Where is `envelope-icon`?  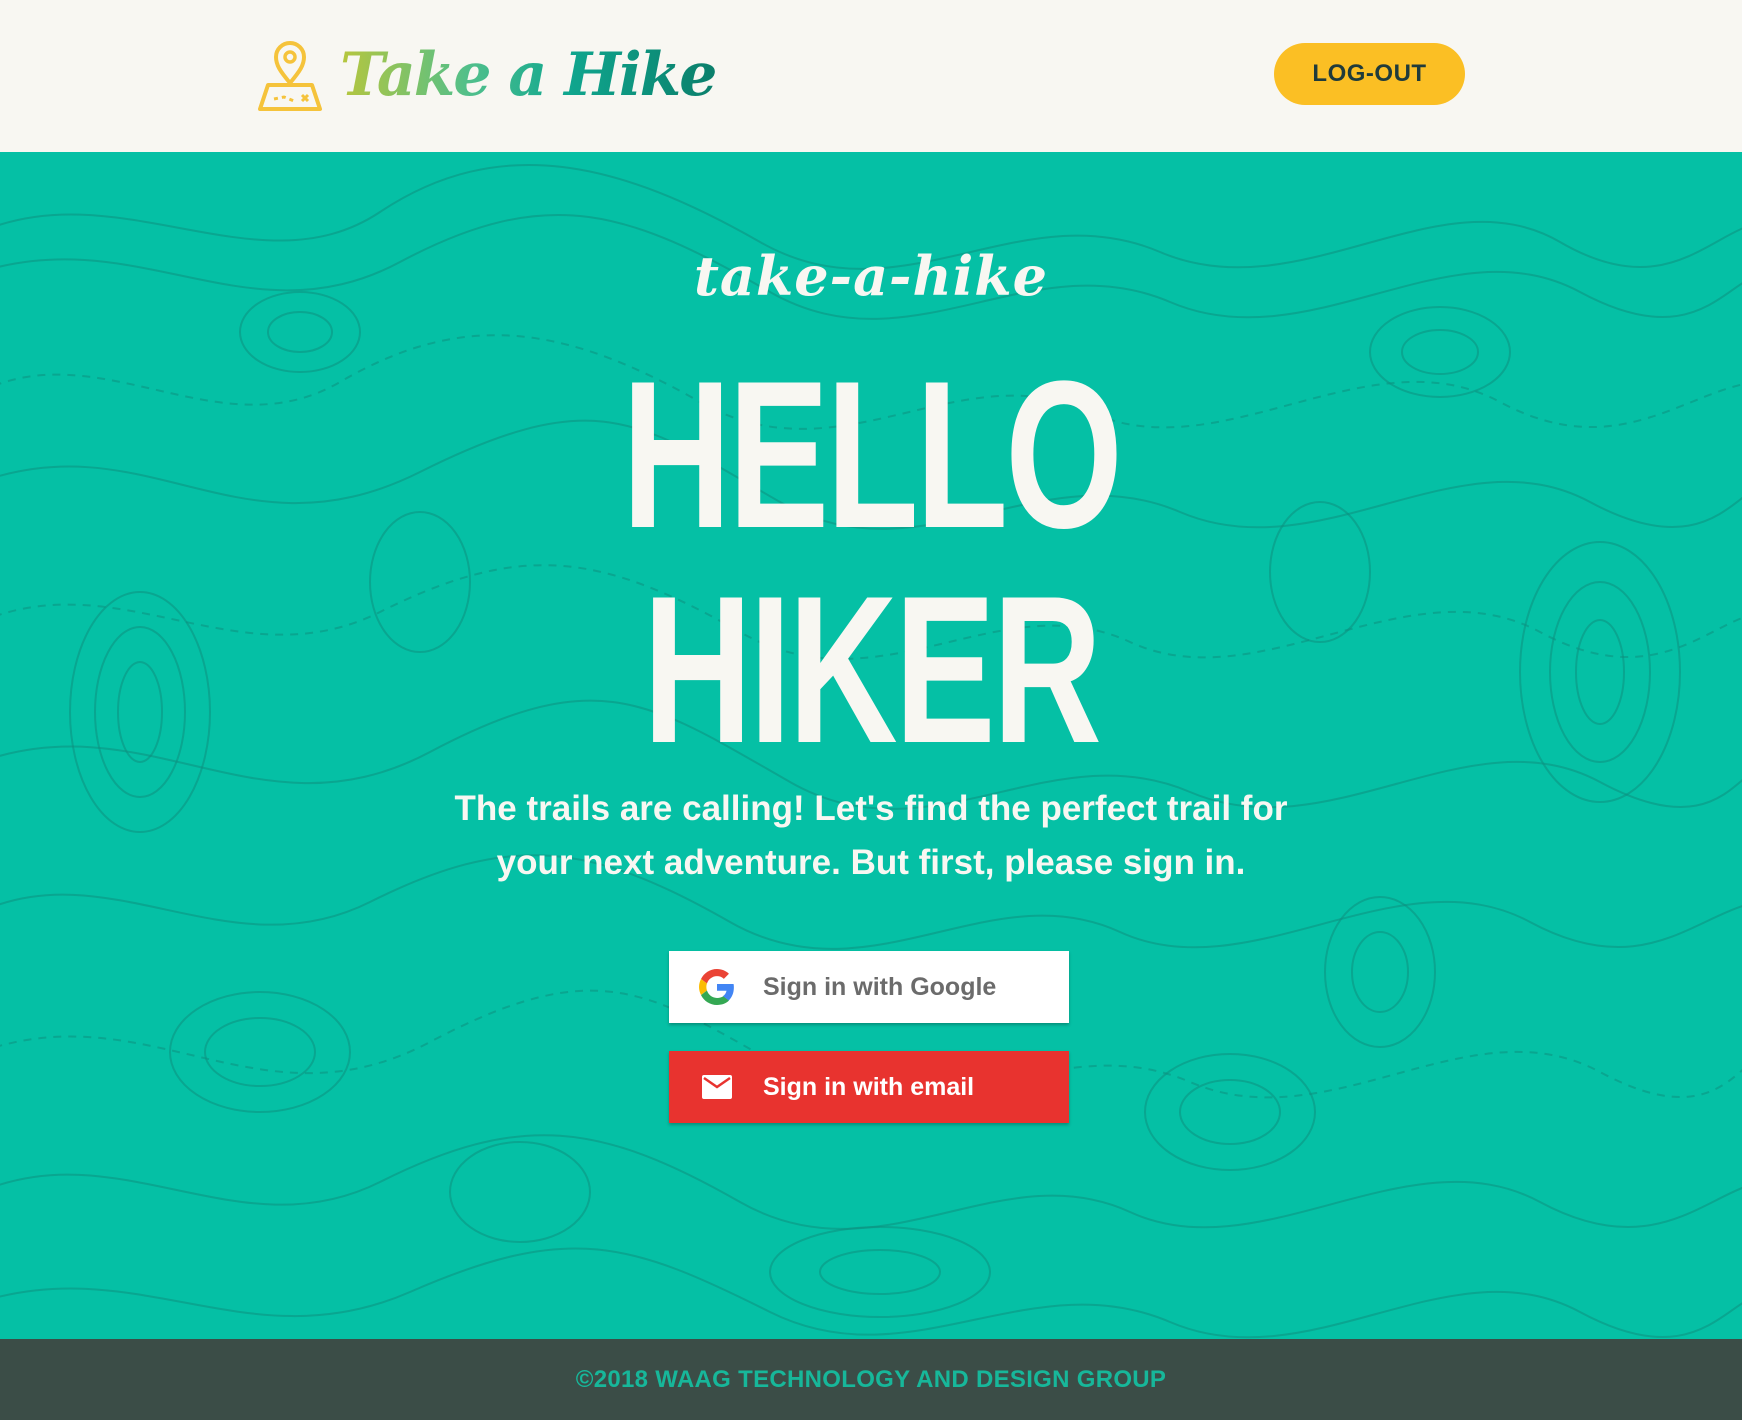 envelope-icon is located at coordinates (717, 1087).